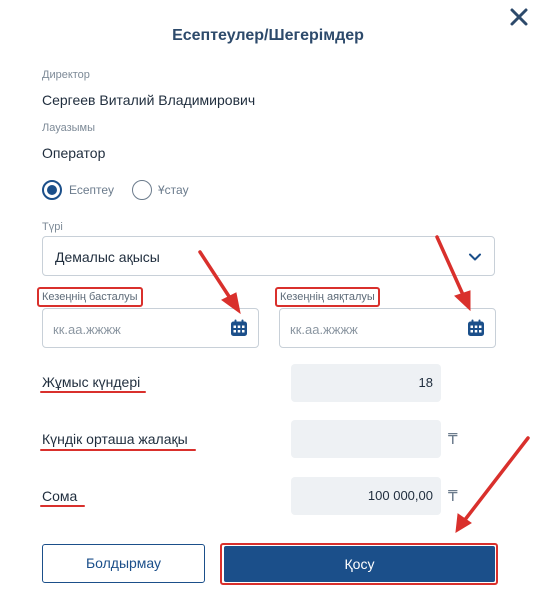 This screenshot has height=608, width=536. Describe the element at coordinates (327, 297) in the screenshot. I see `period-end-label: Кезеңнің аяқталуы` at that location.